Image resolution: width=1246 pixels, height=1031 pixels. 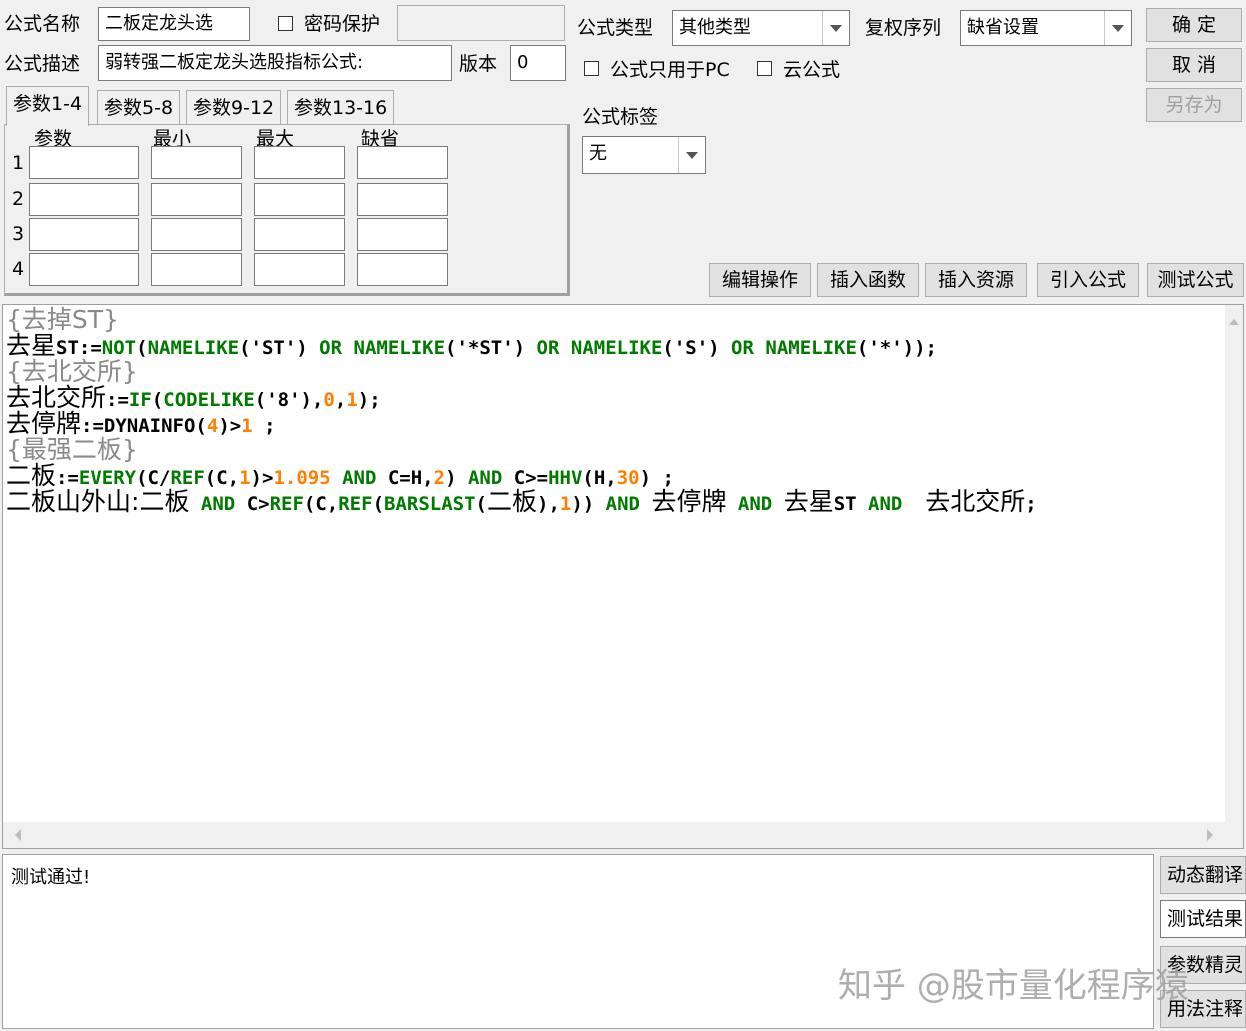 What do you see at coordinates (761, 28) in the screenshot?
I see `formula-type-select: 其他类型` at bounding box center [761, 28].